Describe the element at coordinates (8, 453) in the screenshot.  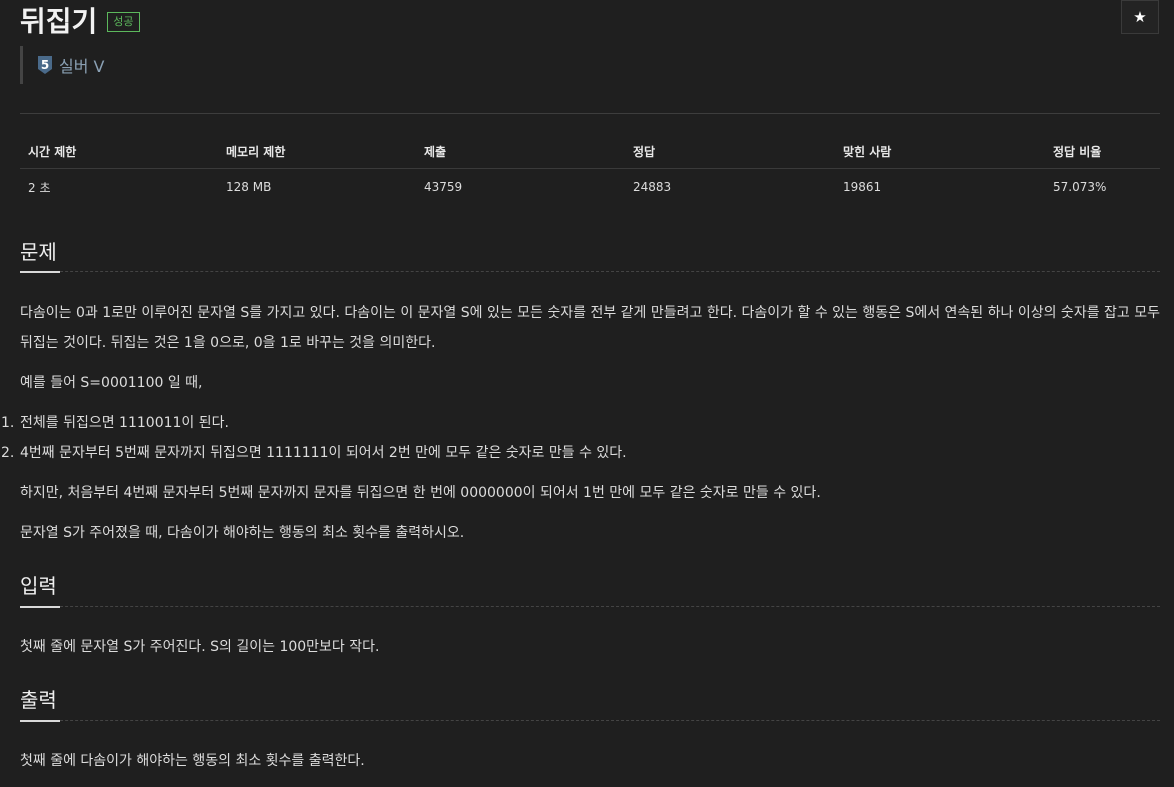
I see `list-item-number: 2.` at that location.